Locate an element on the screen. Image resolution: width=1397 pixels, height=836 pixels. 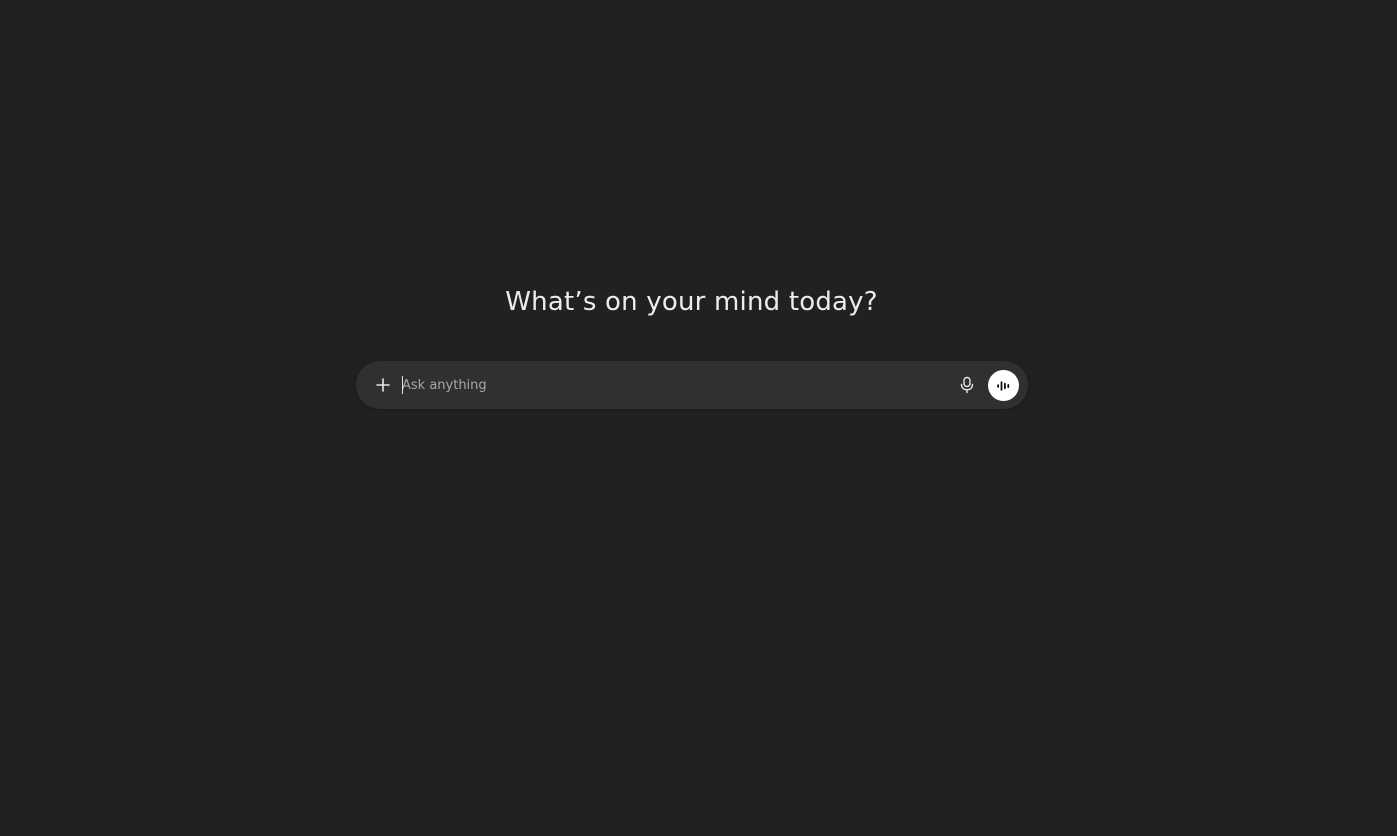
prompt-input is located at coordinates (672, 385).